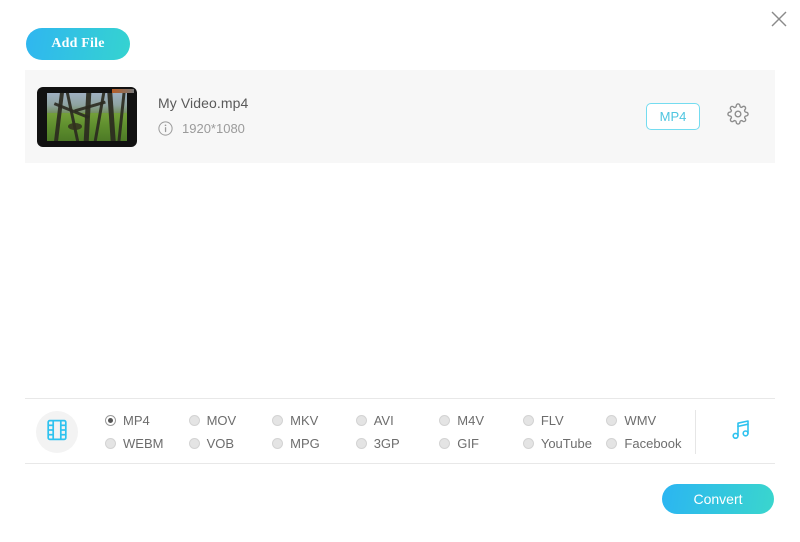 Image resolution: width=800 pixels, height=542 pixels. I want to click on format-option-m4v: M4V, so click(481, 420).